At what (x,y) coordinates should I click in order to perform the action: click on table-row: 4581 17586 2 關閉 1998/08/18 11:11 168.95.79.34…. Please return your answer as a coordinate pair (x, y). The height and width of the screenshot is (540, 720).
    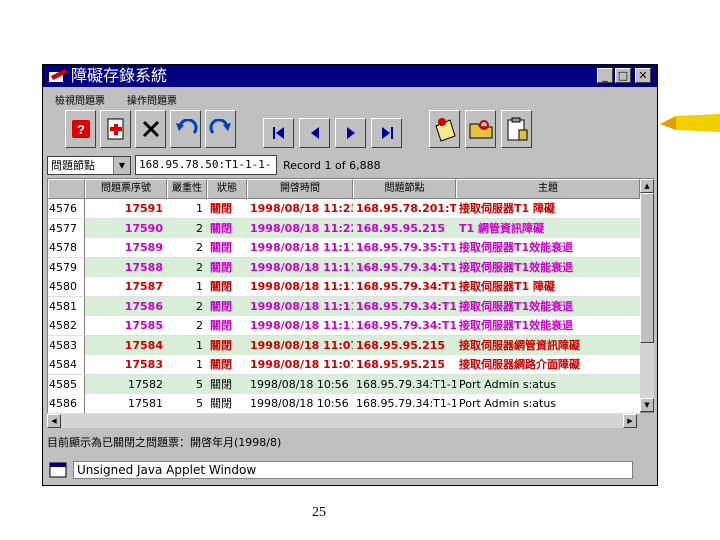
    Looking at the image, I should click on (344, 306).